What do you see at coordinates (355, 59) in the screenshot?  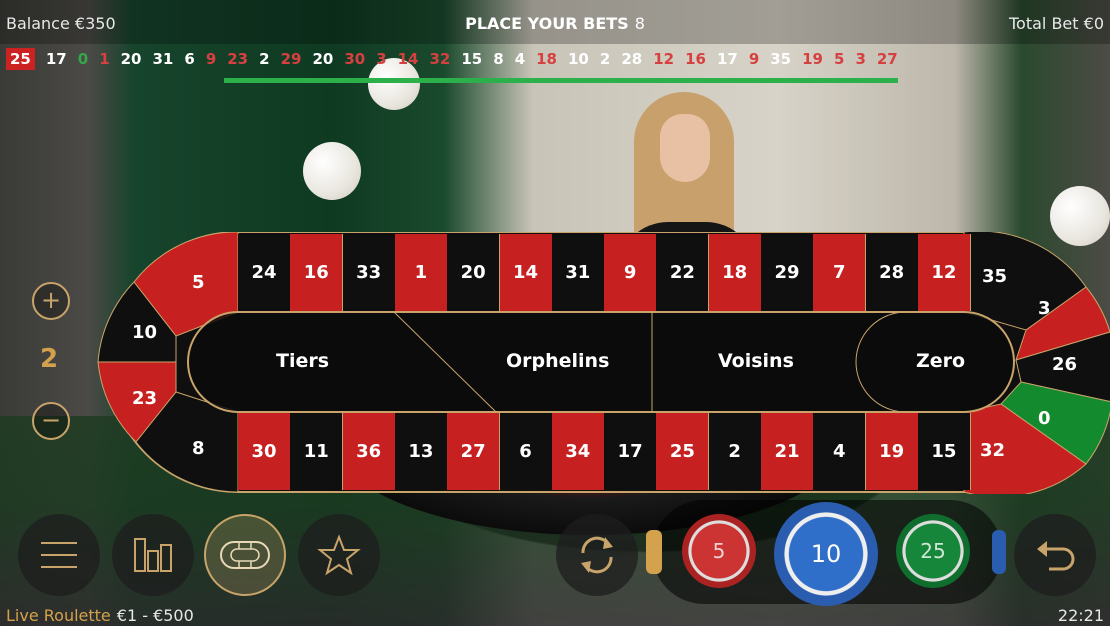 I see `history-number: 30` at bounding box center [355, 59].